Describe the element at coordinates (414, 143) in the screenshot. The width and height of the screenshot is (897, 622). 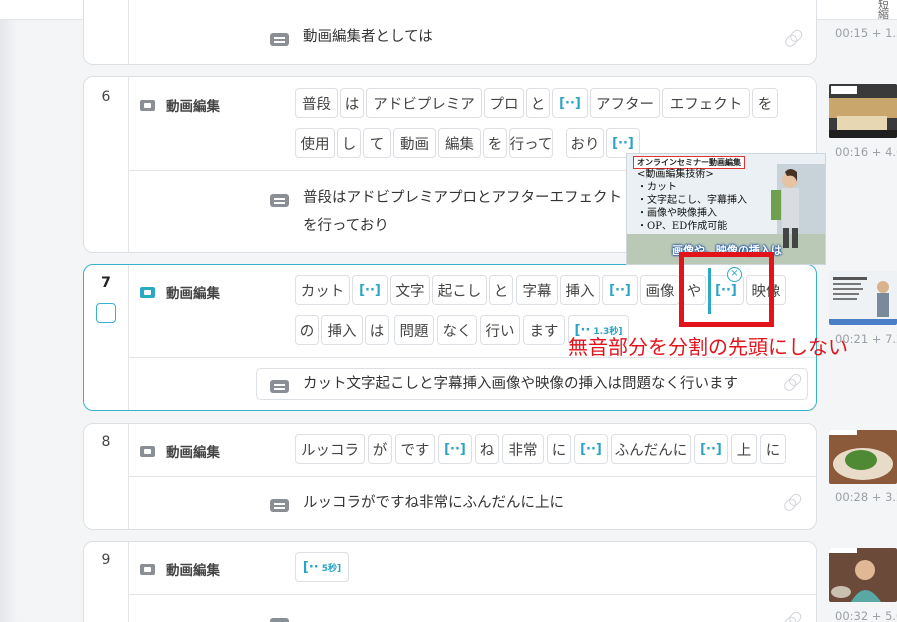
I see `word-token: 動画` at that location.